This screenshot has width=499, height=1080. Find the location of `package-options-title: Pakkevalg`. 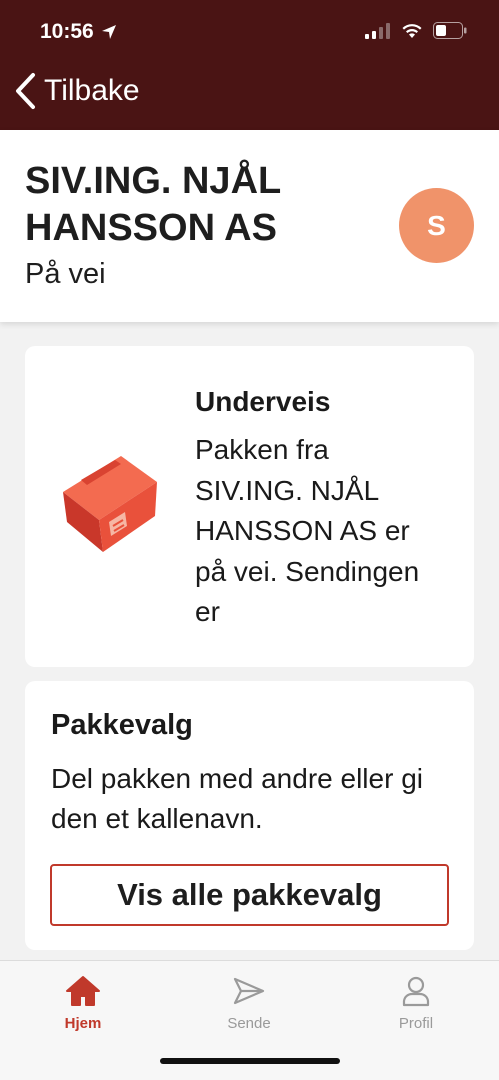

package-options-title: Pakkevalg is located at coordinates (122, 725).